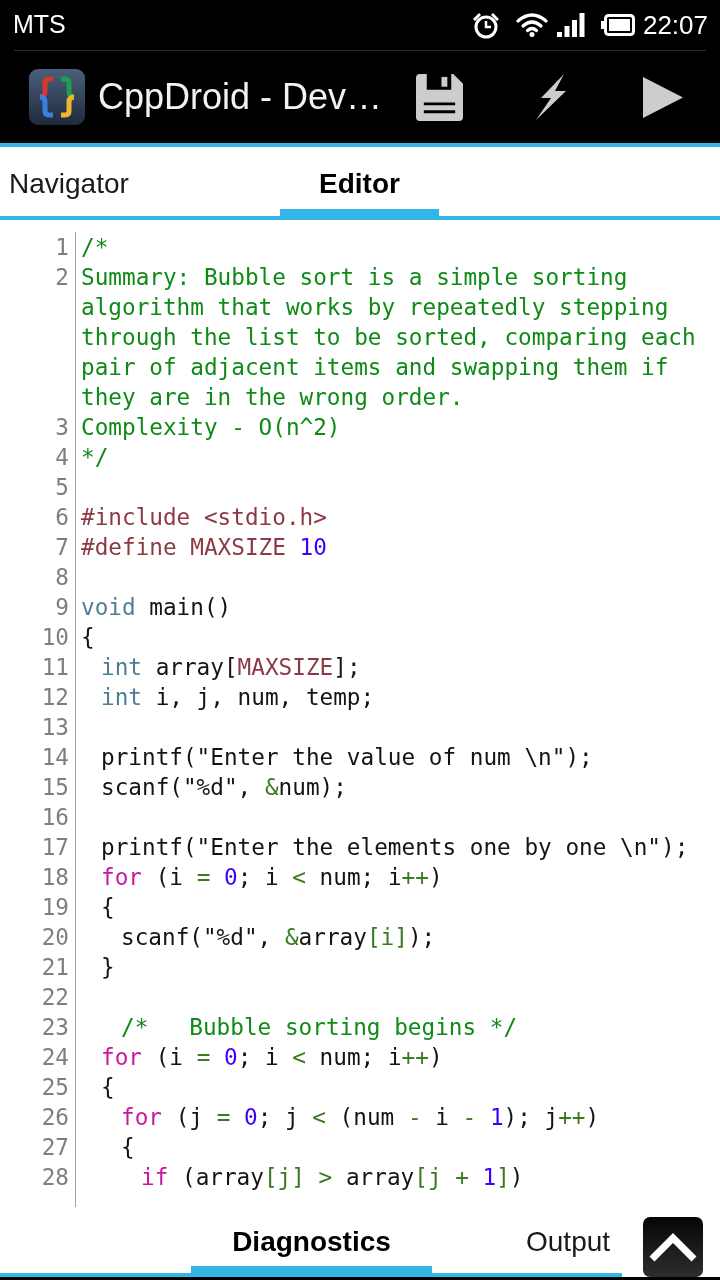 Image resolution: width=720 pixels, height=1280 pixels. What do you see at coordinates (62, 607) in the screenshot?
I see `line-number: 9` at bounding box center [62, 607].